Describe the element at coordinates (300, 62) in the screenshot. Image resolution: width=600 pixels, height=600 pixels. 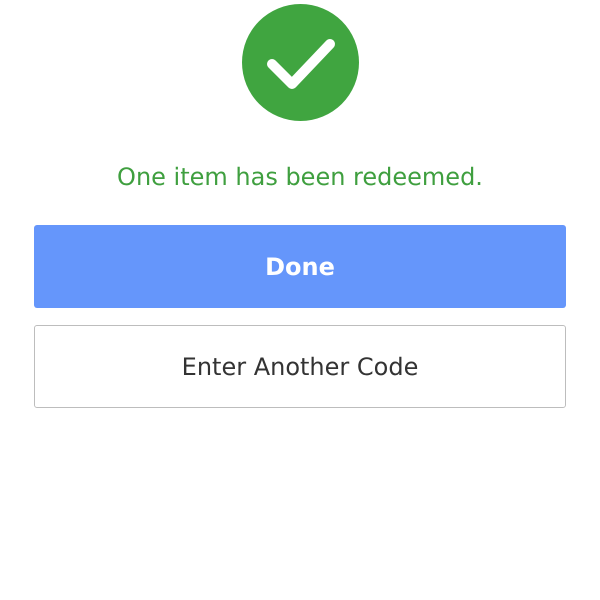
I see `checkmark-icon` at that location.